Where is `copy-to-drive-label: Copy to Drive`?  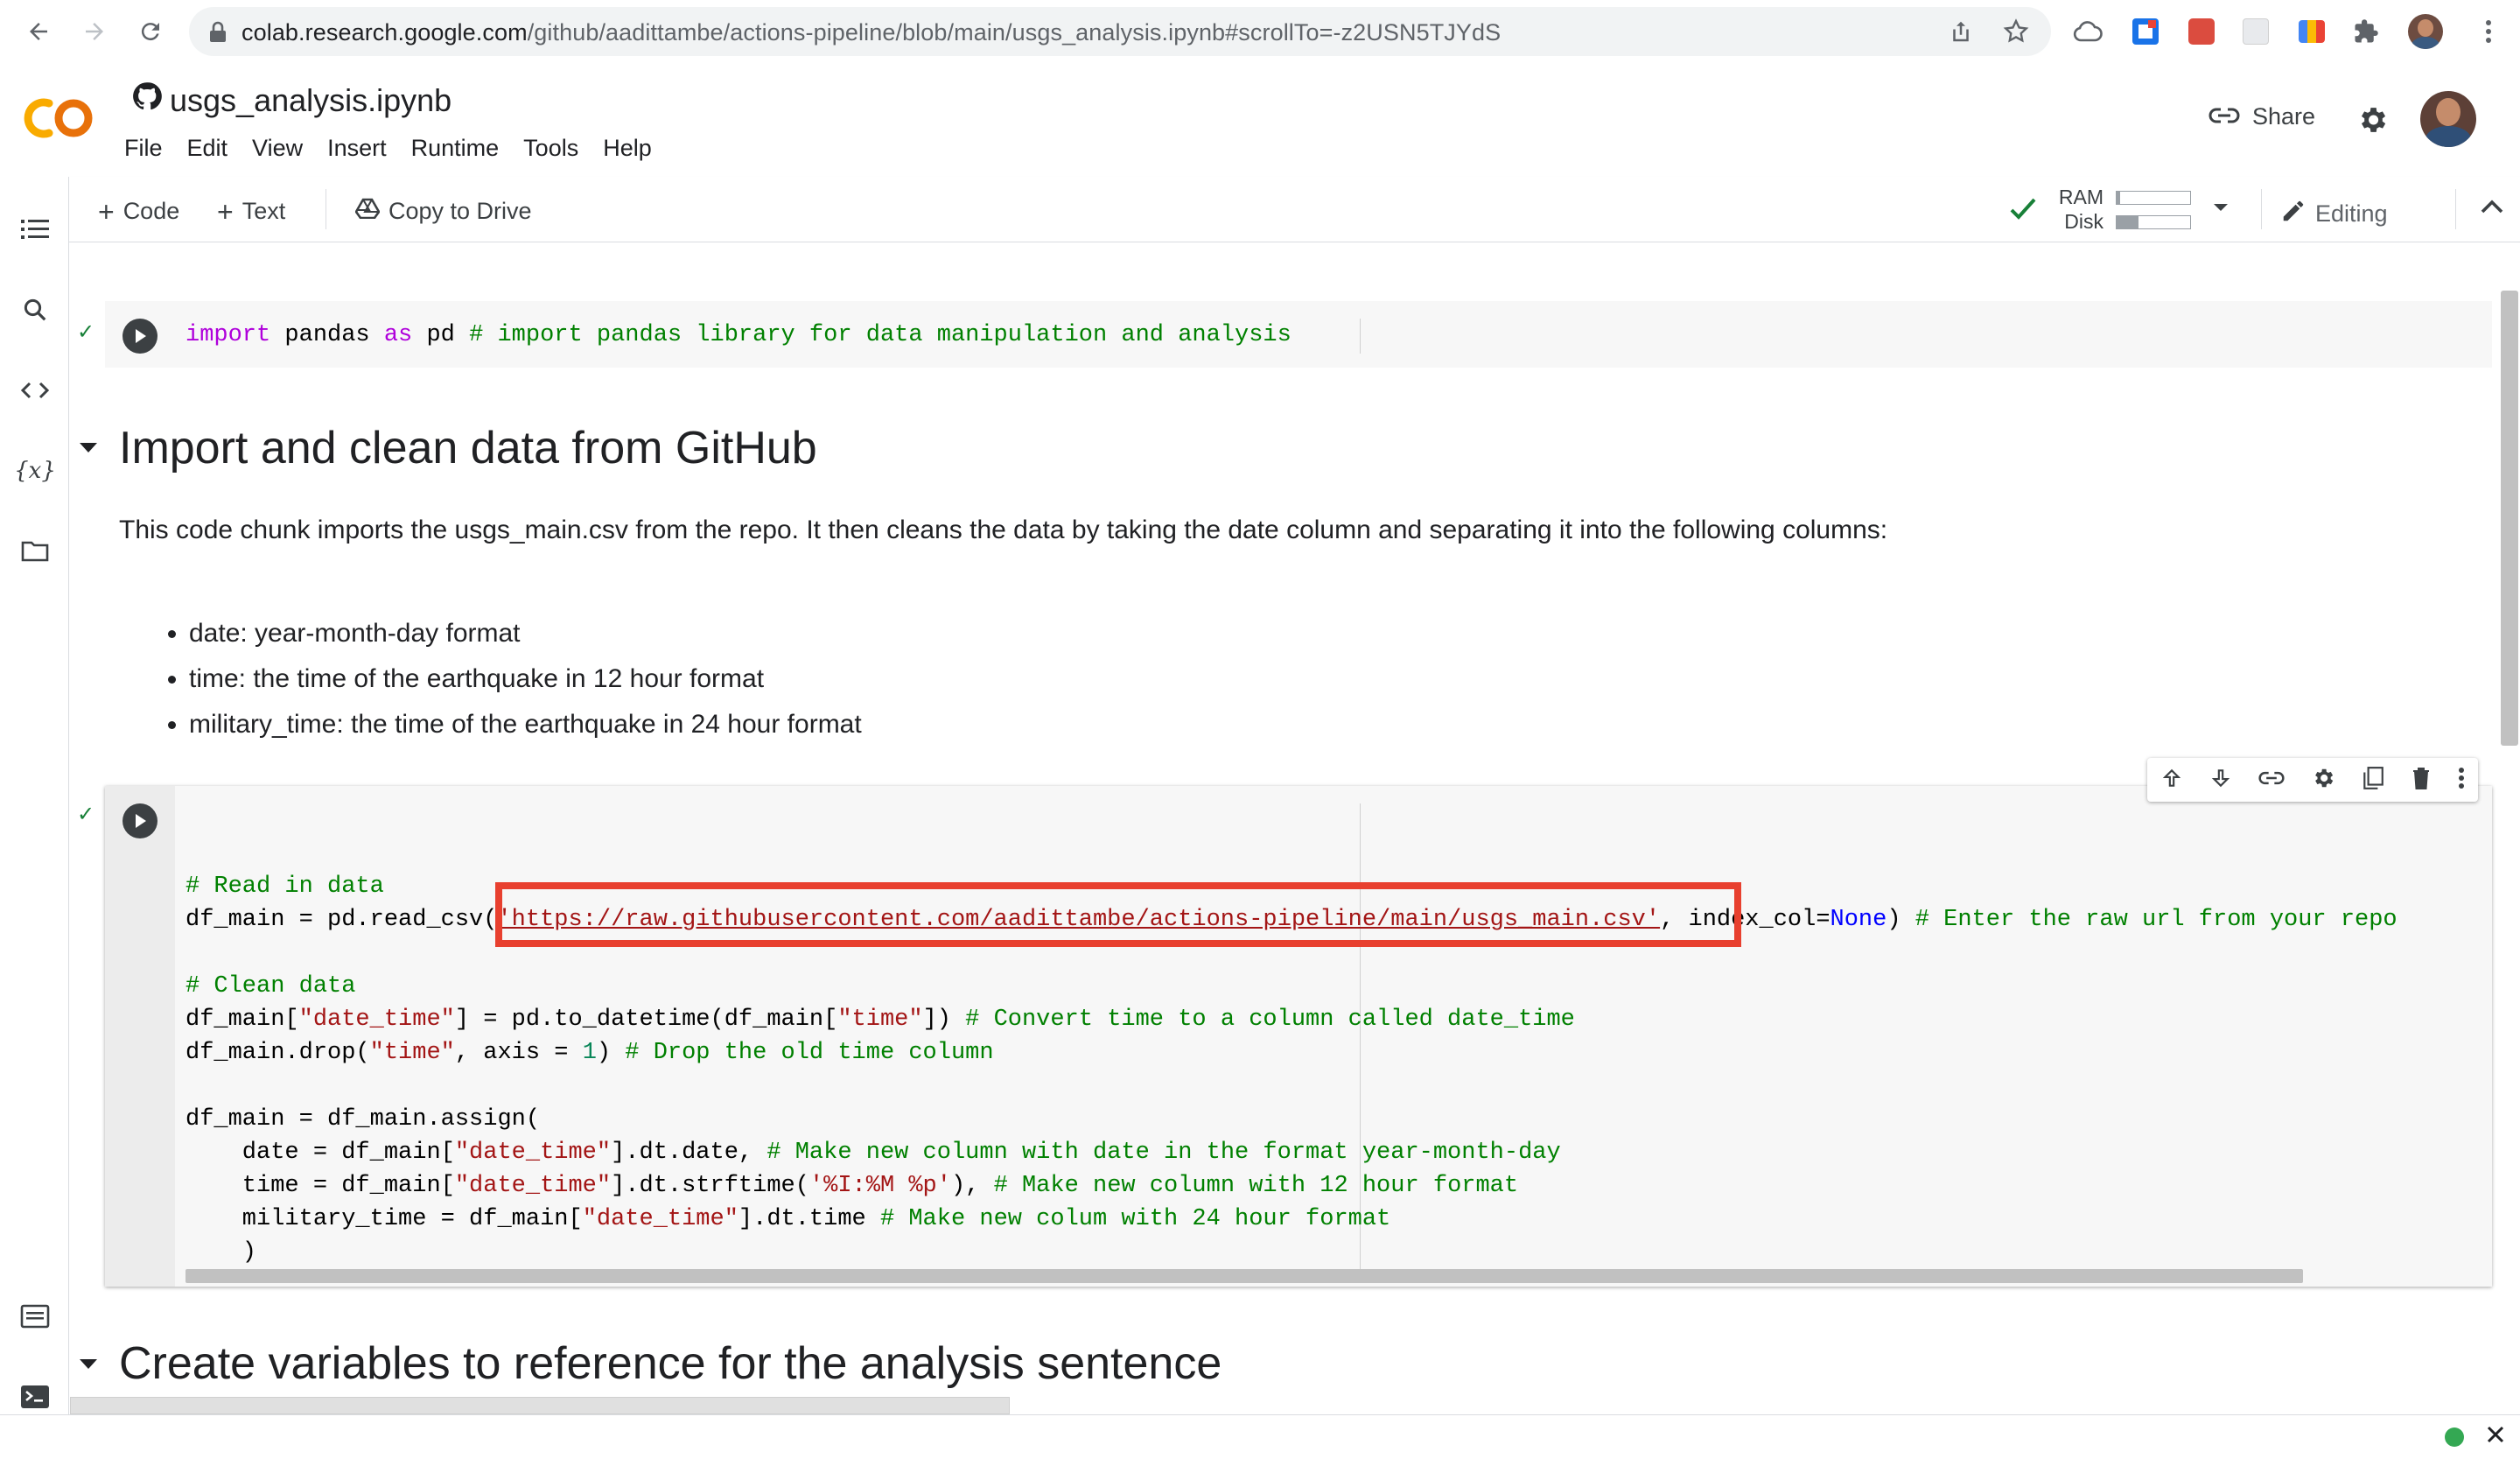 copy-to-drive-label: Copy to Drive is located at coordinates (460, 211).